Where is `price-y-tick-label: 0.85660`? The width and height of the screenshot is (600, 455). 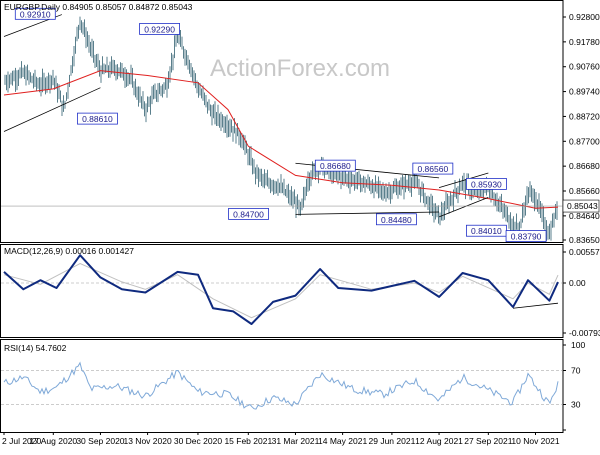
price-y-tick-label: 0.85660 is located at coordinates (584, 191).